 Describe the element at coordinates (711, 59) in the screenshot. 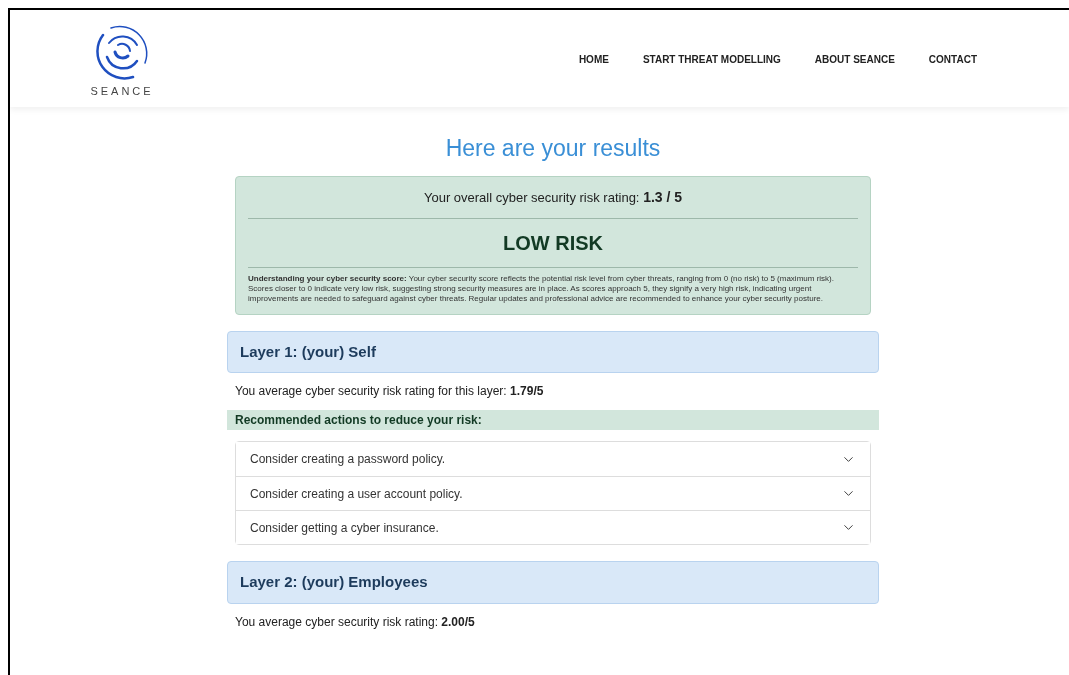

I see `nav-link: START THREAT MODELLING` at that location.